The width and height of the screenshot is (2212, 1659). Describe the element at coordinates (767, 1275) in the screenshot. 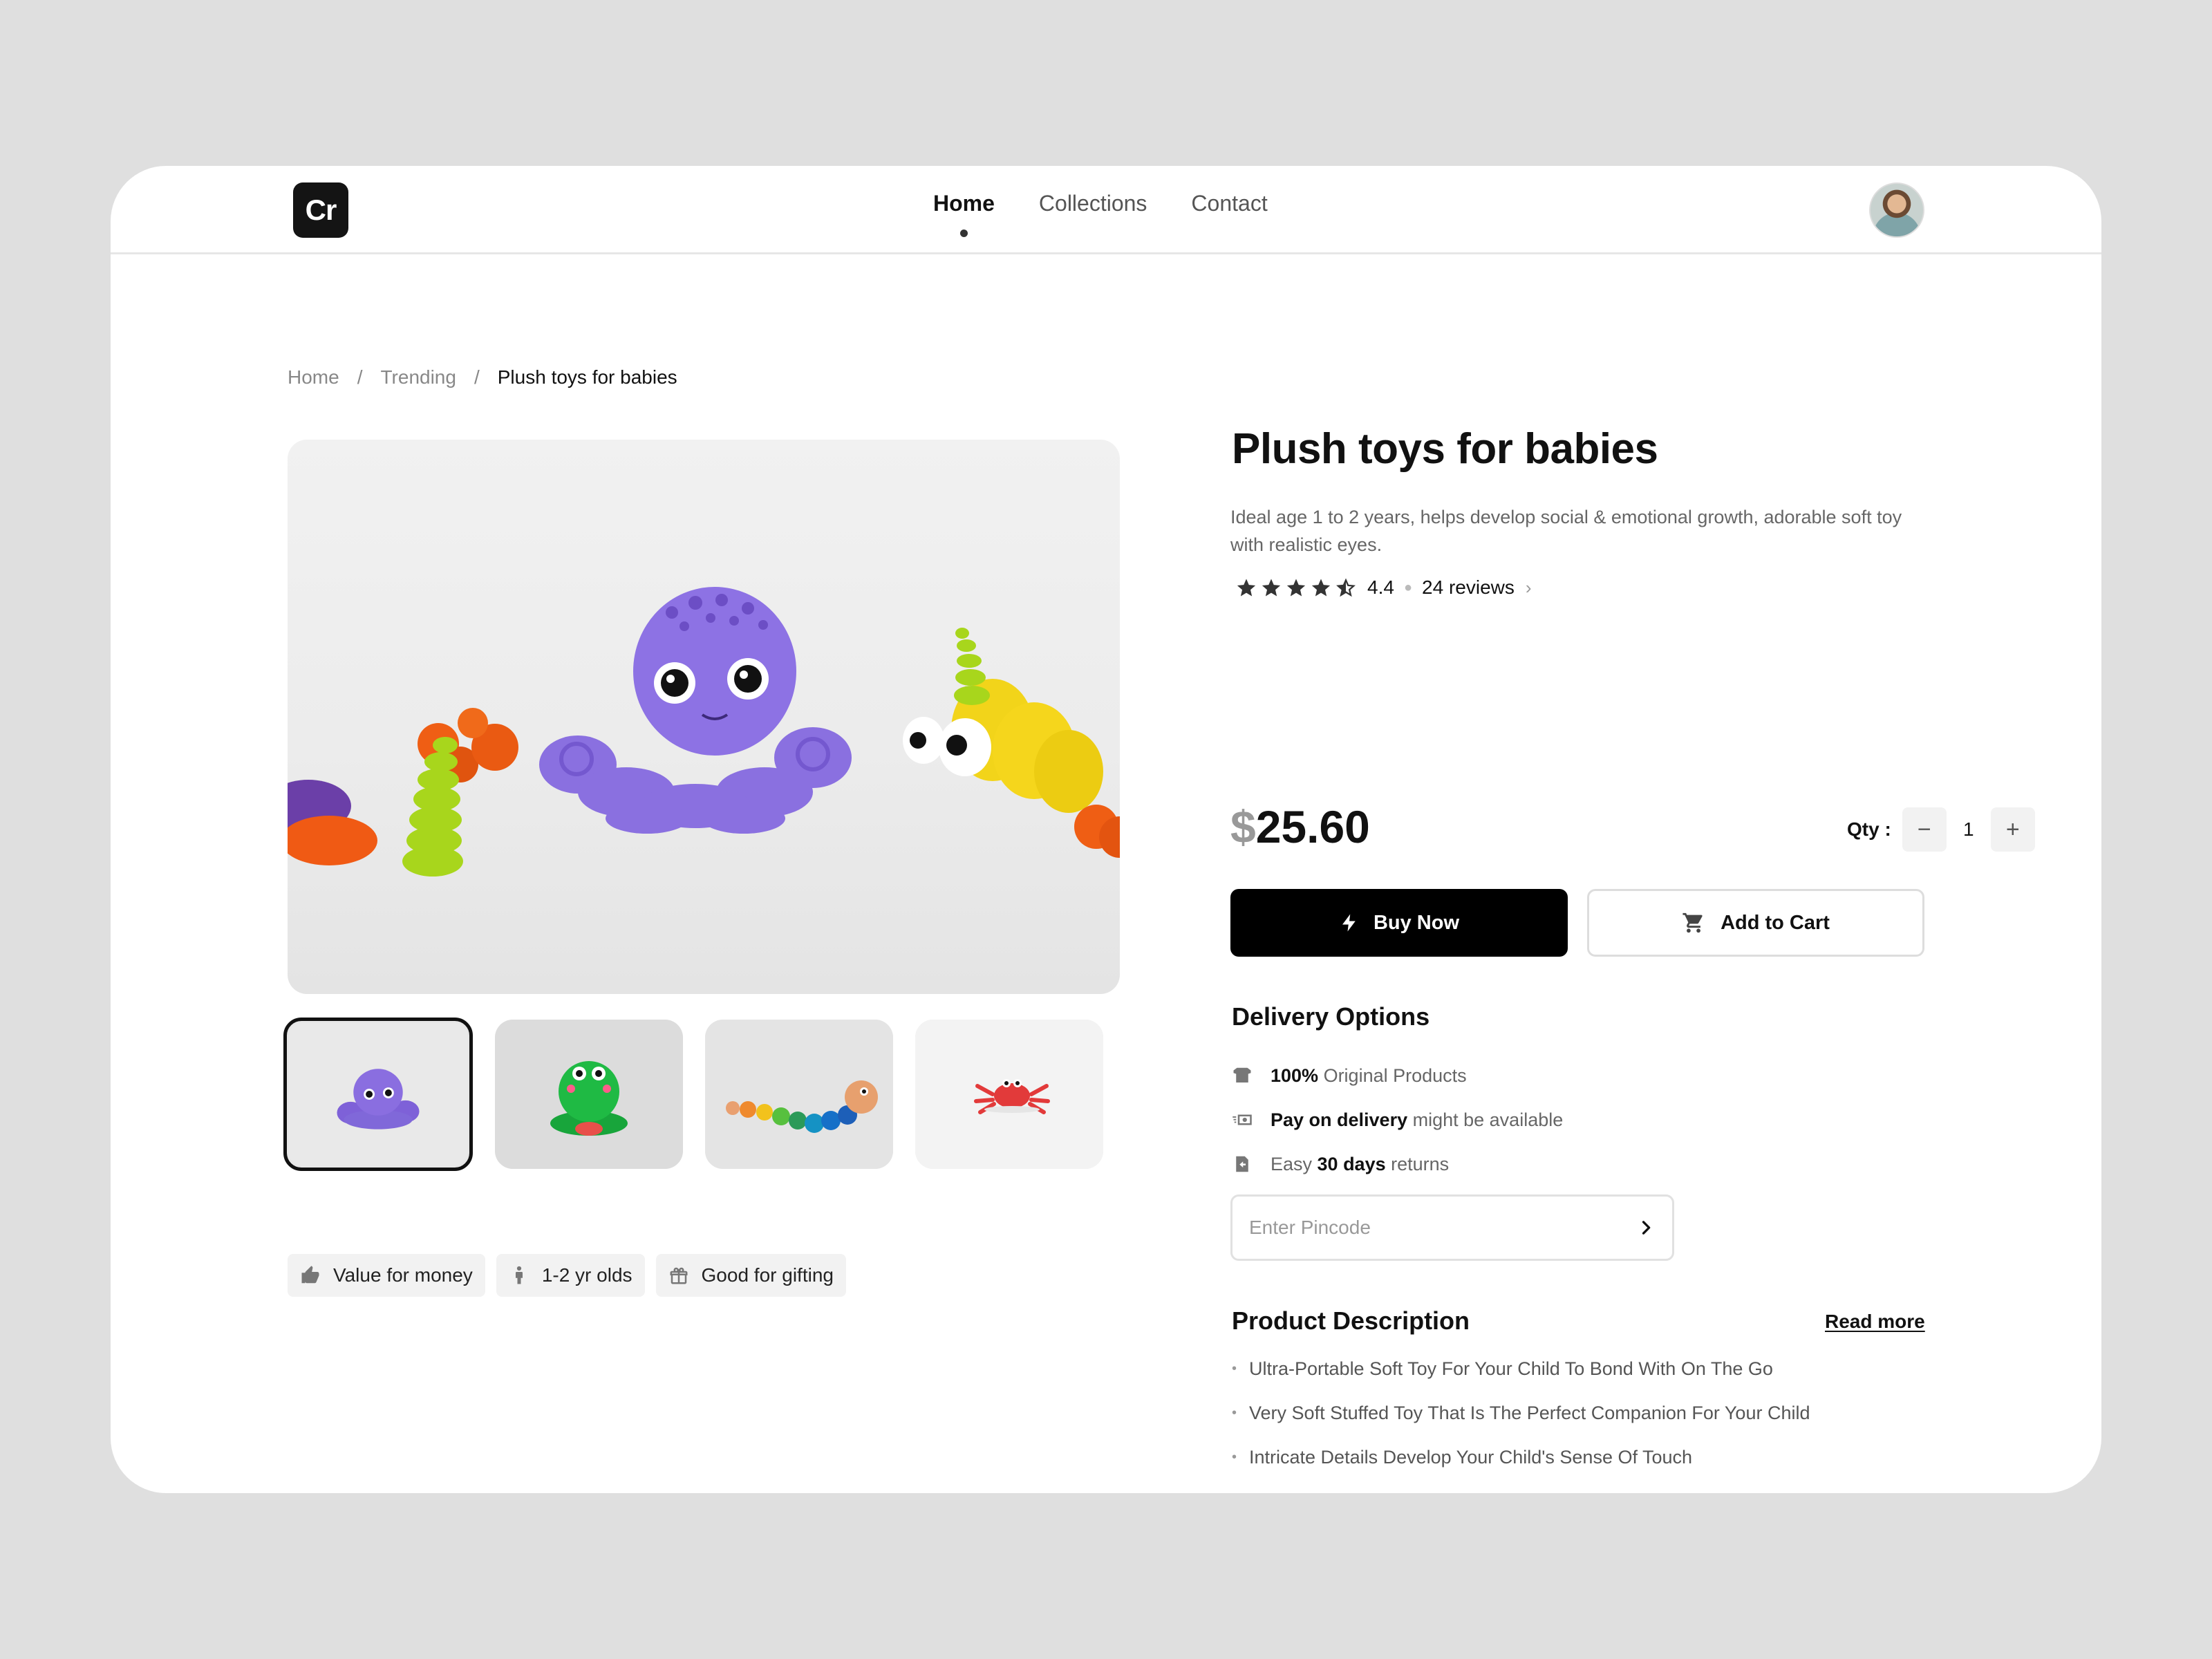

I see `tag-label: Good for gifting` at that location.